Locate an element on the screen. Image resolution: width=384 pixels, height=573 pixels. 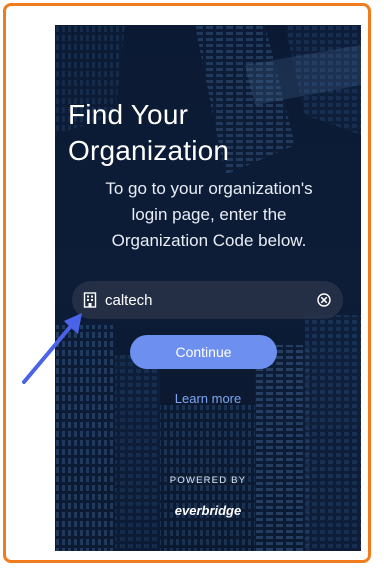
annotation-arrow-icon is located at coordinates (52, 348).